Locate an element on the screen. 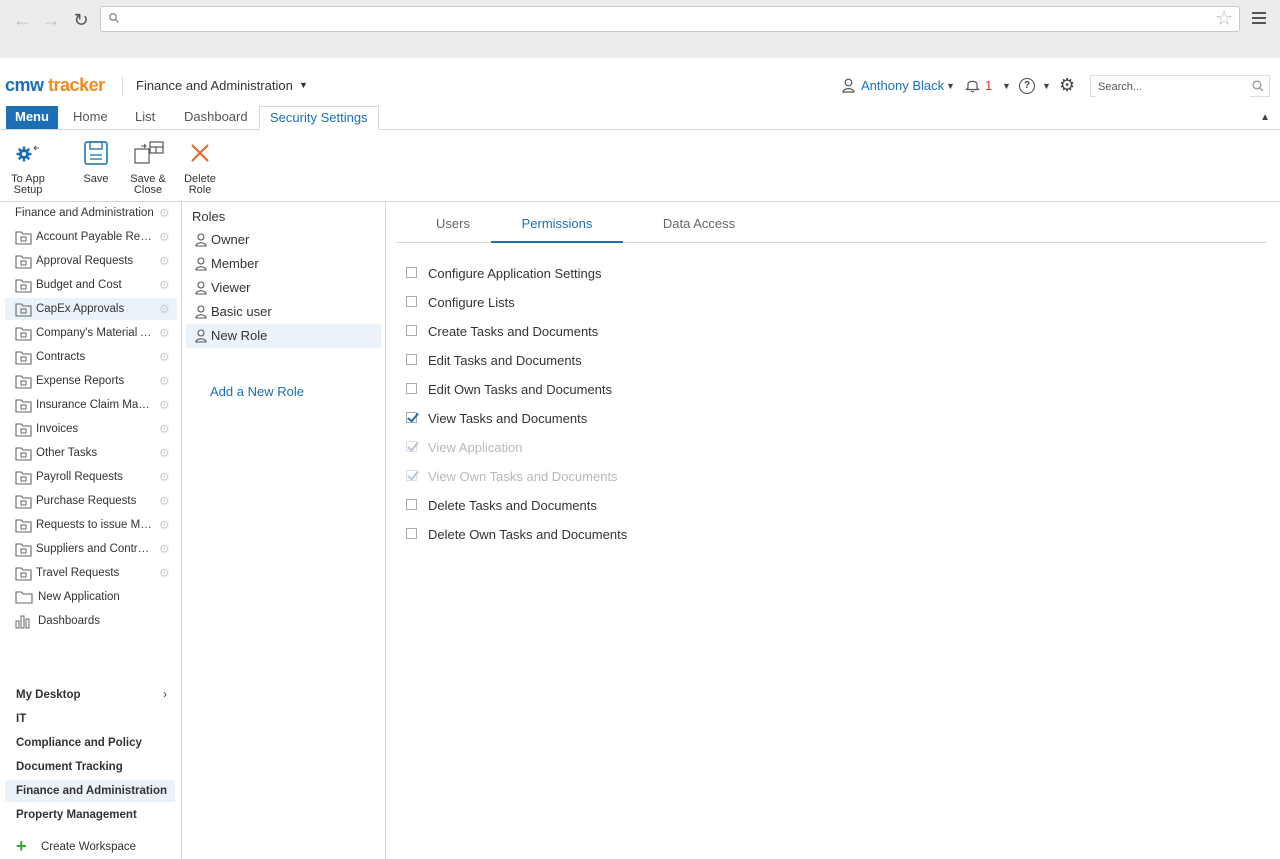  sidebar-app-item: Purchase Requests ⚙ is located at coordinates (91, 501).